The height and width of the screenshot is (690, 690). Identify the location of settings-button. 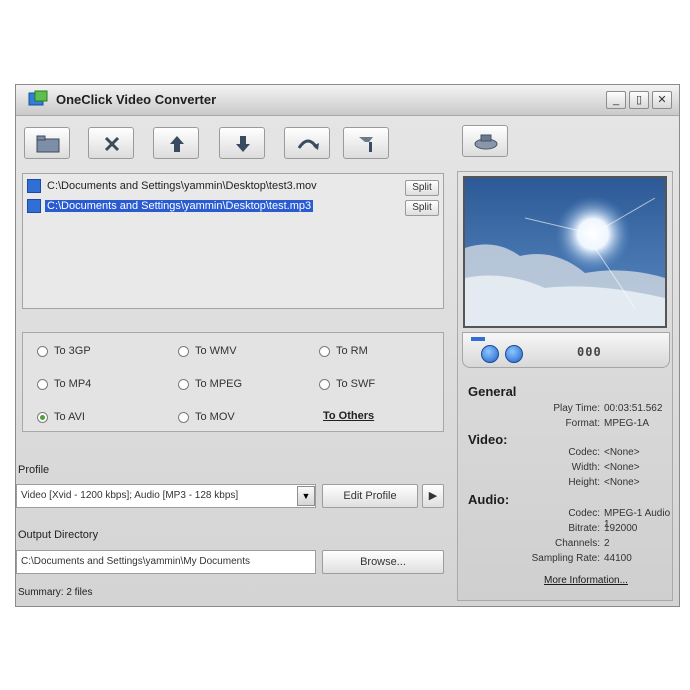
(366, 143).